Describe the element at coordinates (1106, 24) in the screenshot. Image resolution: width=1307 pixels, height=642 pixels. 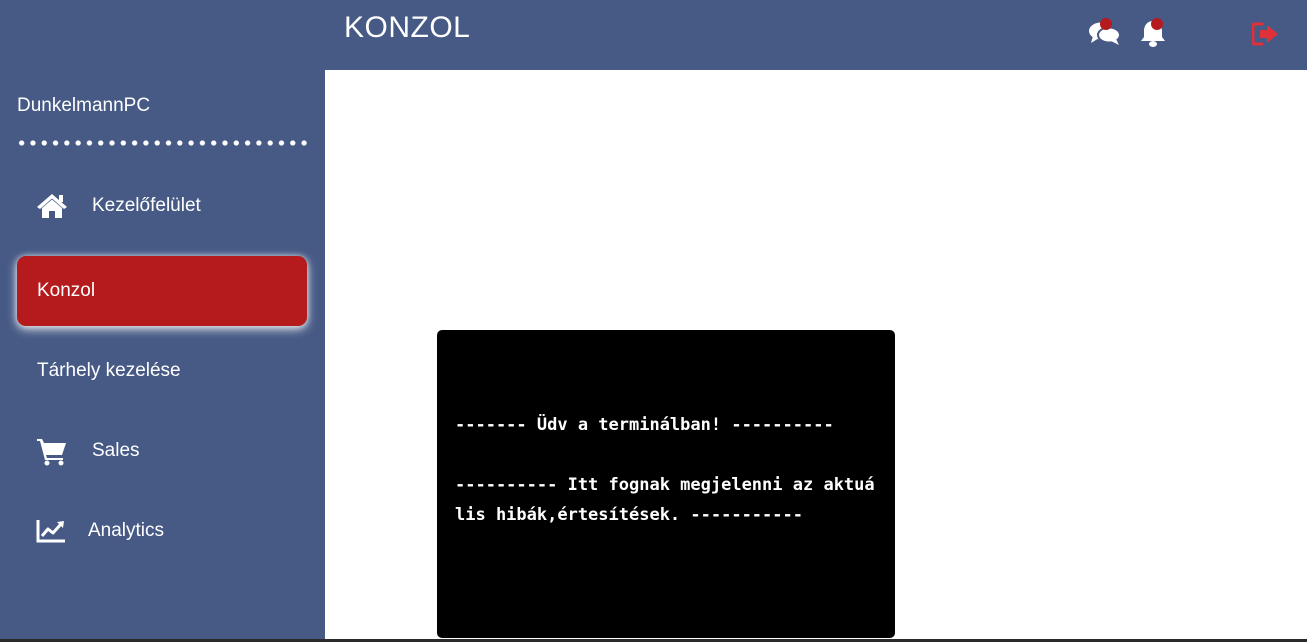
I see `chat-badge` at that location.